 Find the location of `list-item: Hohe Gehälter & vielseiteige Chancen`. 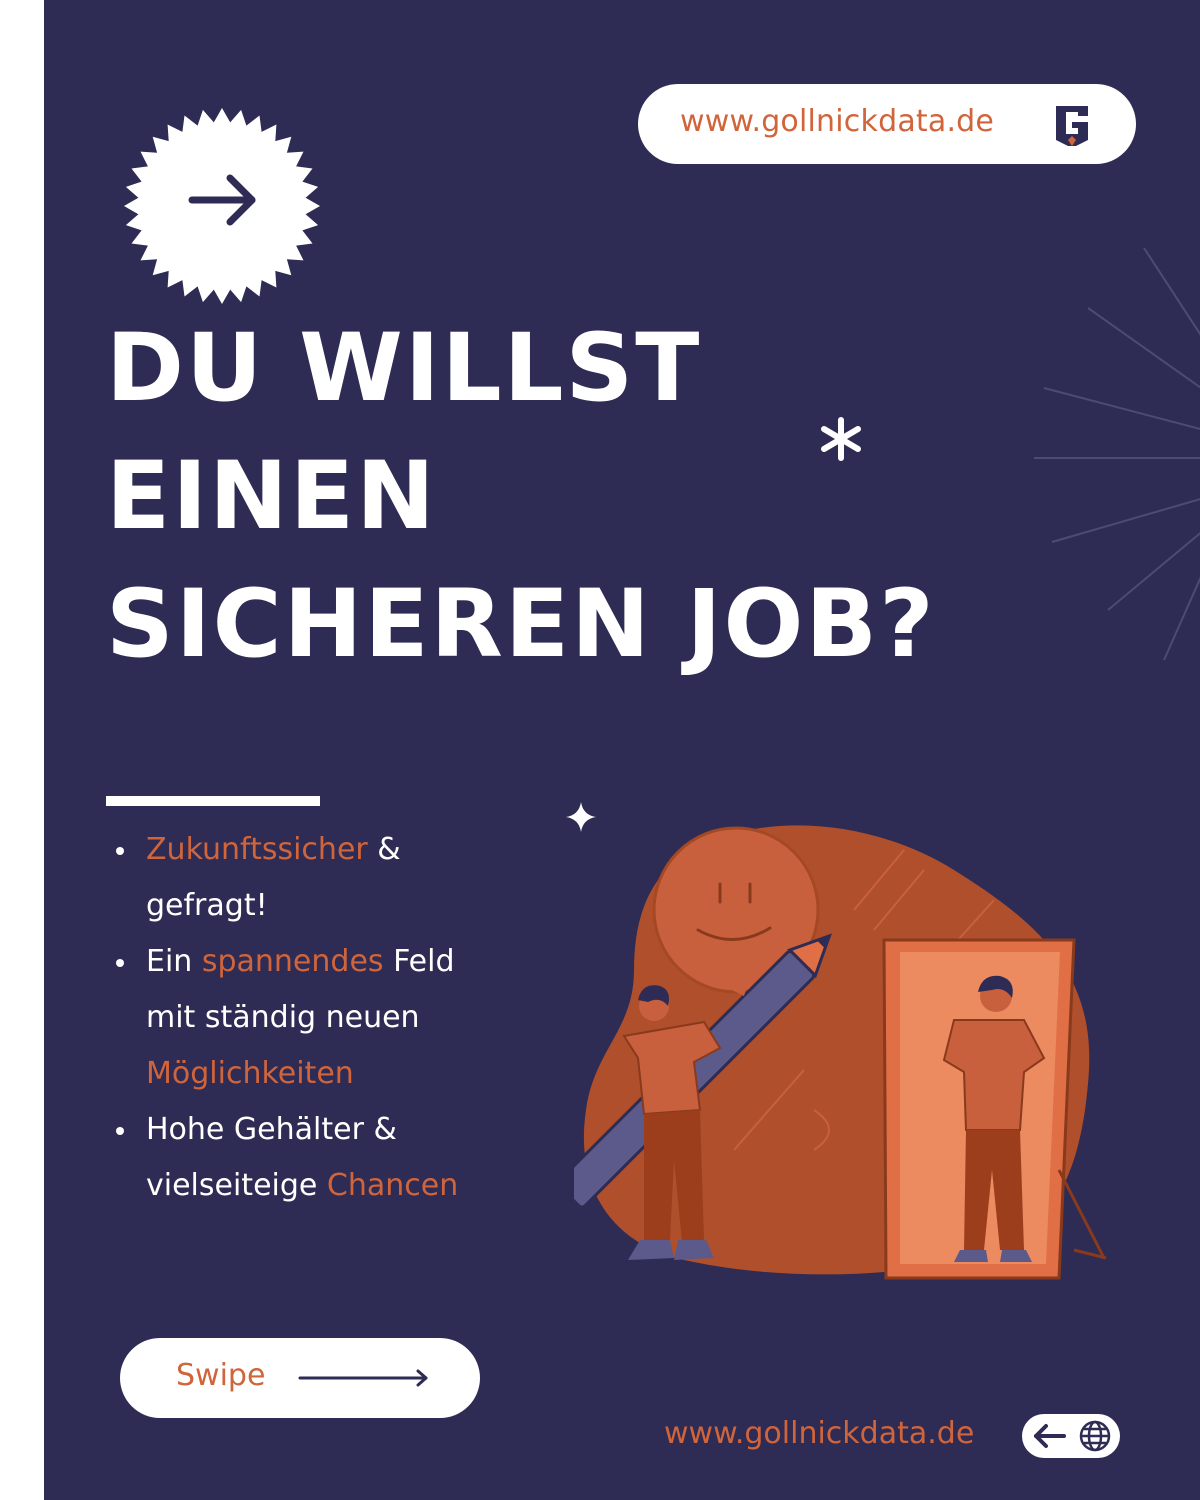

list-item: Hohe Gehälter & vielseiteige Chancen is located at coordinates (312, 1158).